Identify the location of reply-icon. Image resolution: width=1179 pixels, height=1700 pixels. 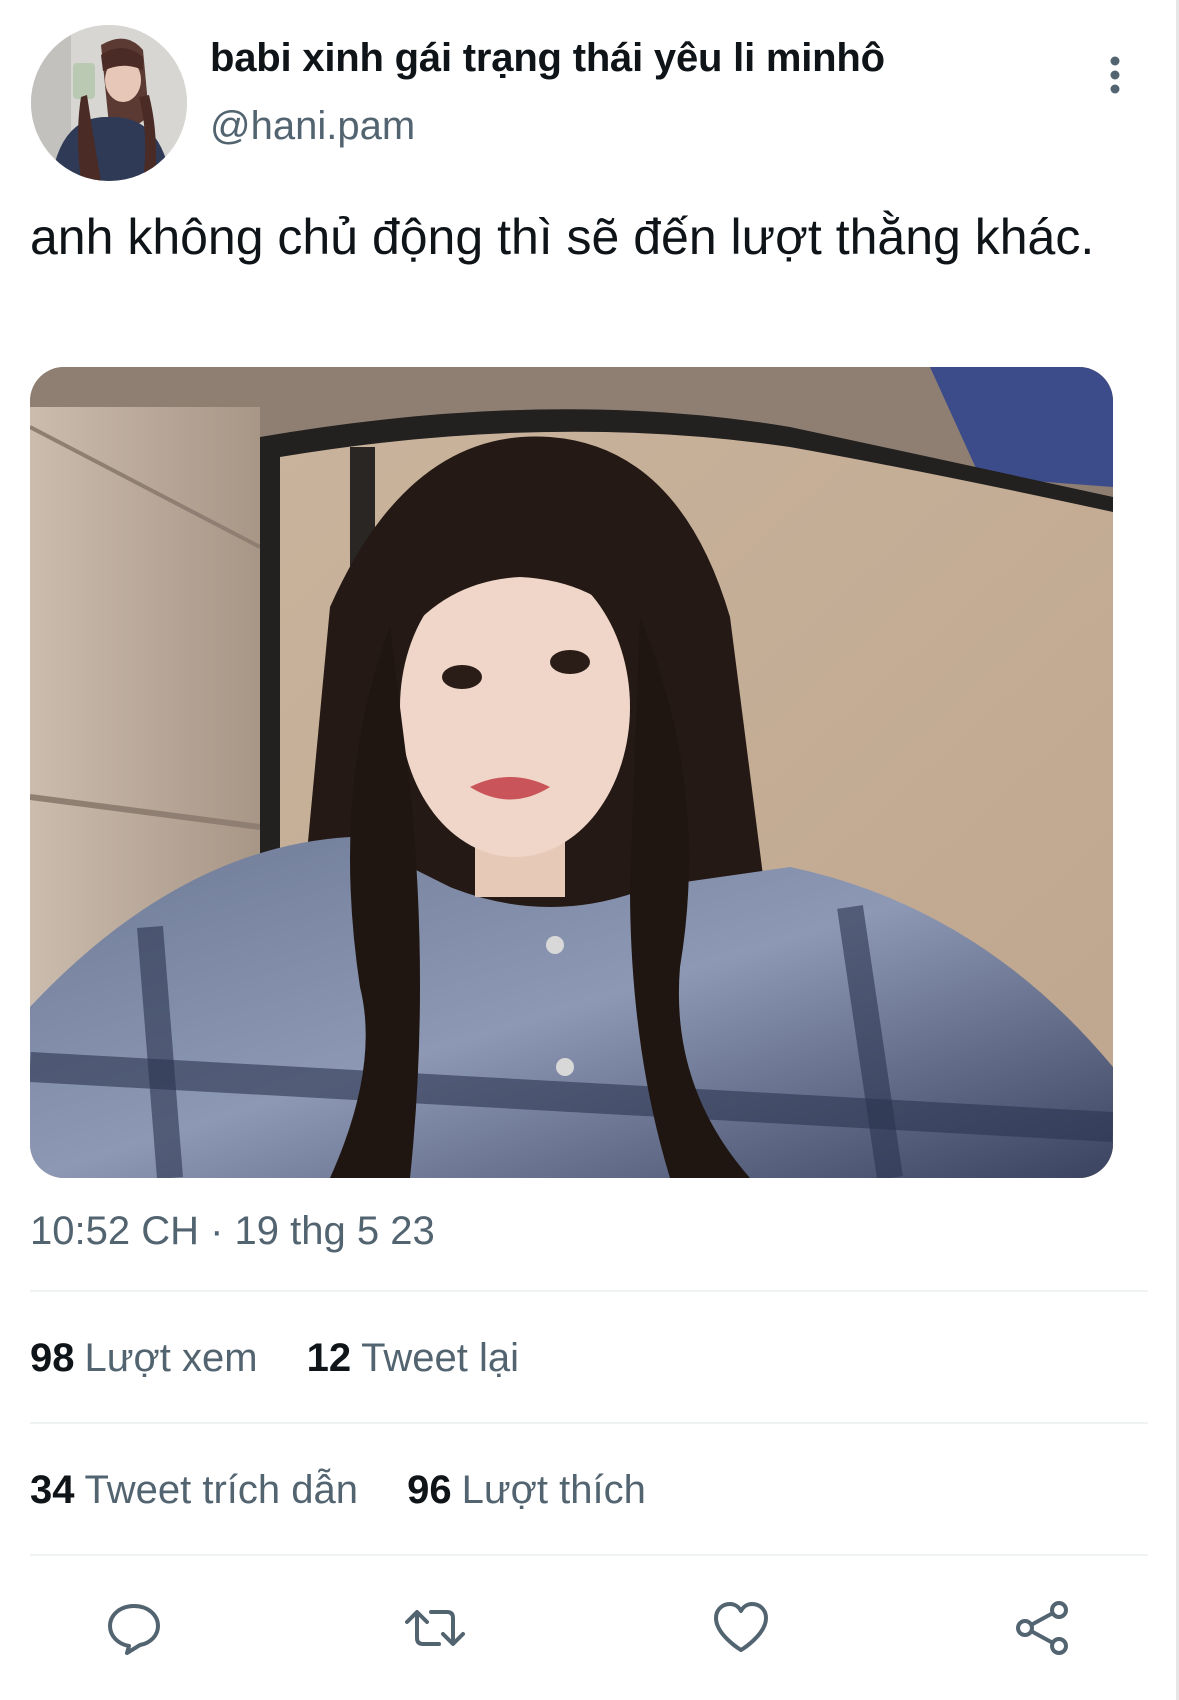
(134, 1629).